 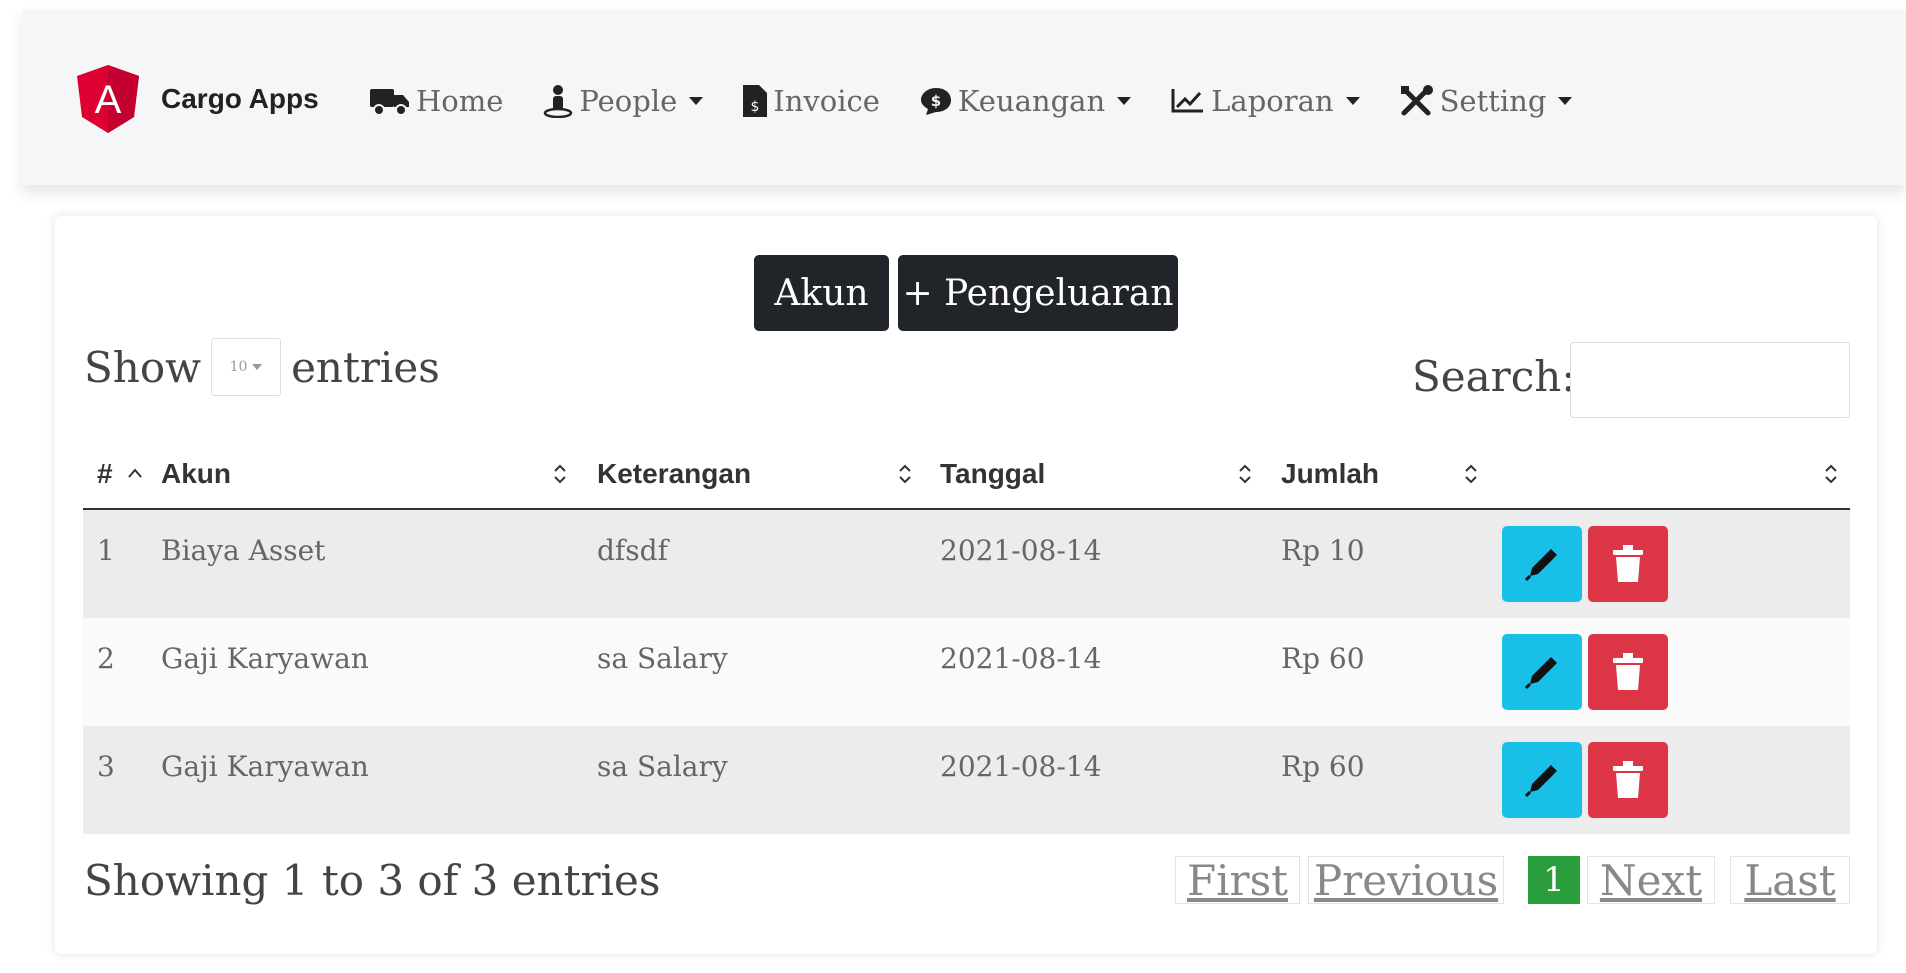 I want to click on akun-button: Akun, so click(x=821, y=293).